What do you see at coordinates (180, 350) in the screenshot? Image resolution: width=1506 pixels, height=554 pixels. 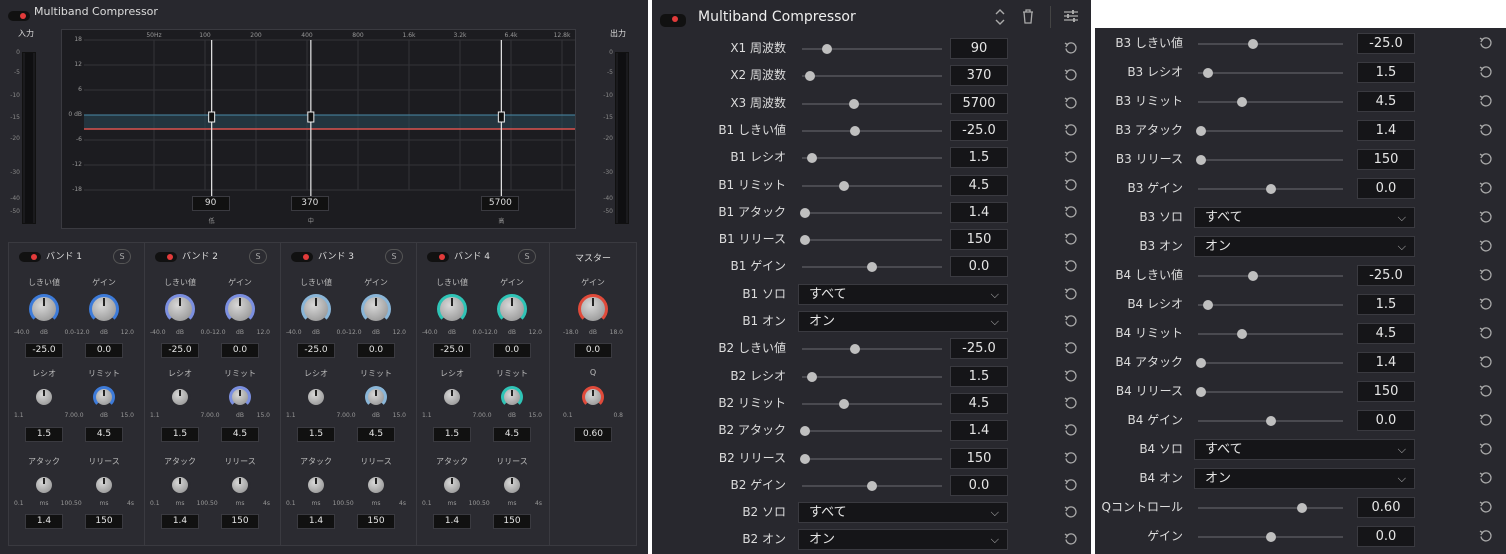 I see `threshold-value: -25.0` at bounding box center [180, 350].